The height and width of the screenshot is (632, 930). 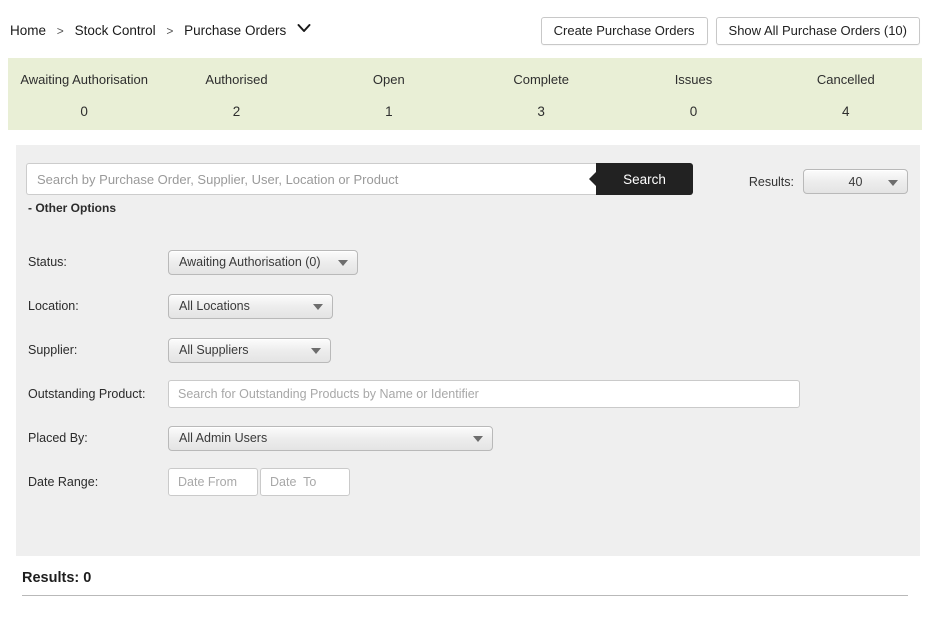 What do you see at coordinates (468, 306) in the screenshot?
I see `filter-row-location: Location: All Locations` at bounding box center [468, 306].